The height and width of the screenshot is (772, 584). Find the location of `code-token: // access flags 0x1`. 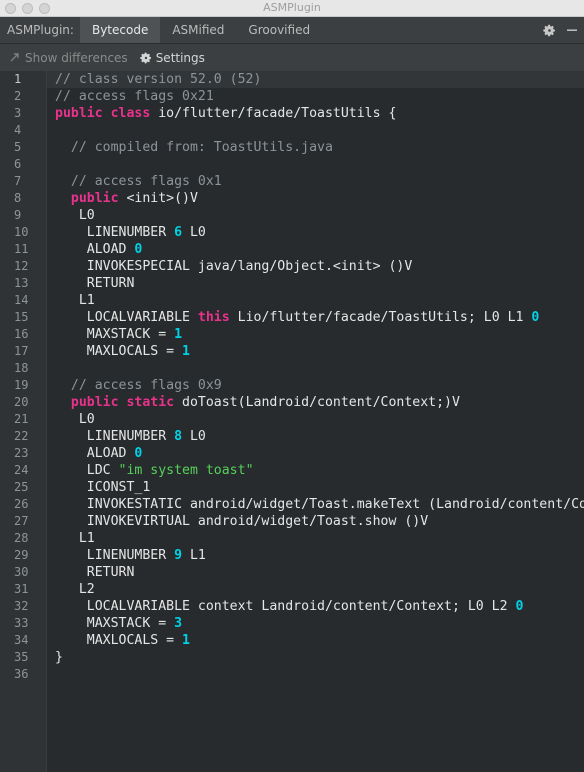

code-token: // access flags 0x1 is located at coordinates (138, 181).